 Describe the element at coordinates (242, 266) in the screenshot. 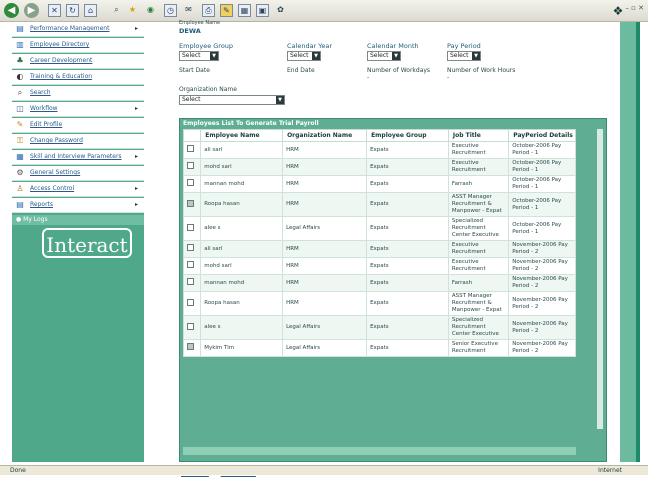

I see `cell-name: mohd sarl` at that location.